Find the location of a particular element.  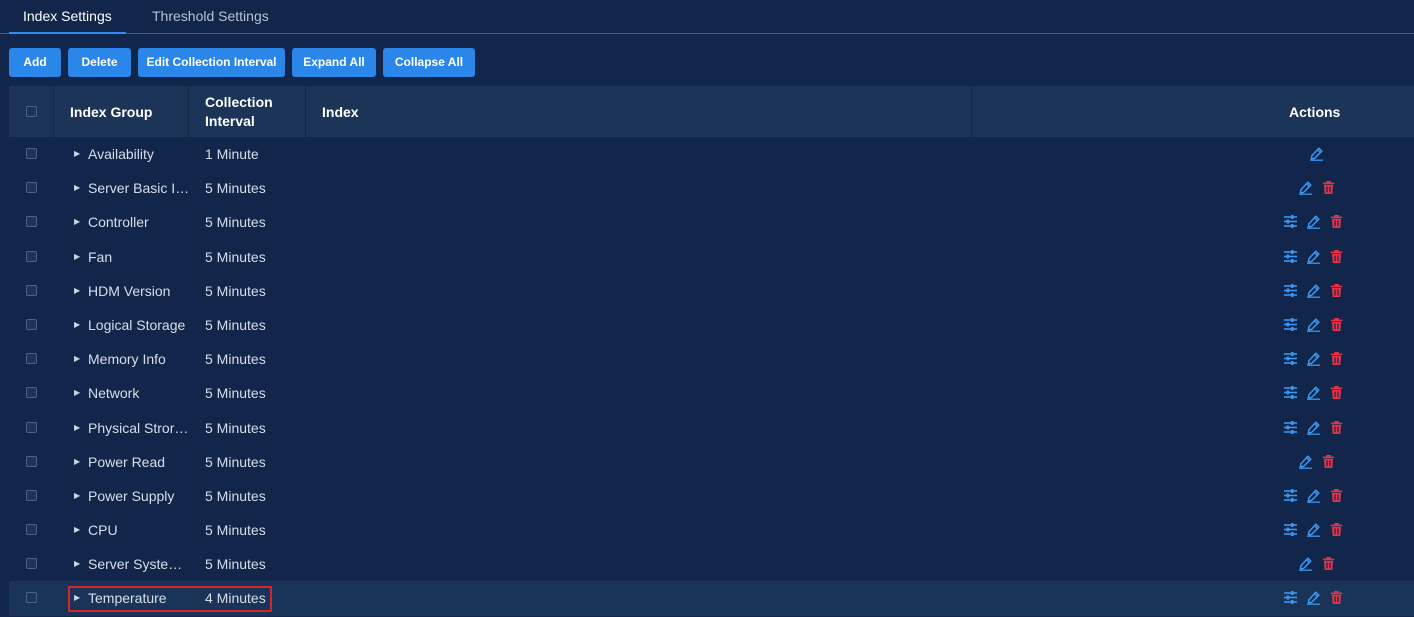

index-group-name: Power Read is located at coordinates (127, 461).